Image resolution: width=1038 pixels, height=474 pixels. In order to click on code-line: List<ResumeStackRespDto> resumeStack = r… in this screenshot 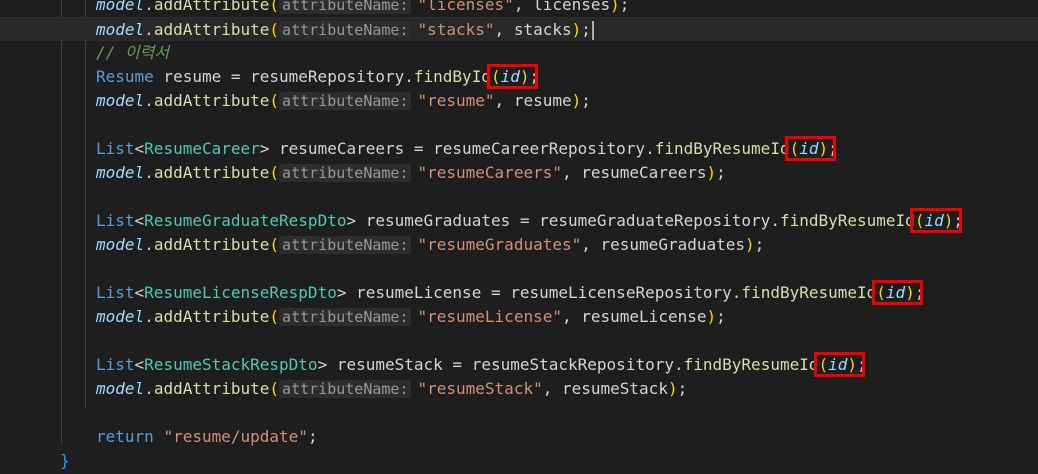, I will do `click(519, 365)`.